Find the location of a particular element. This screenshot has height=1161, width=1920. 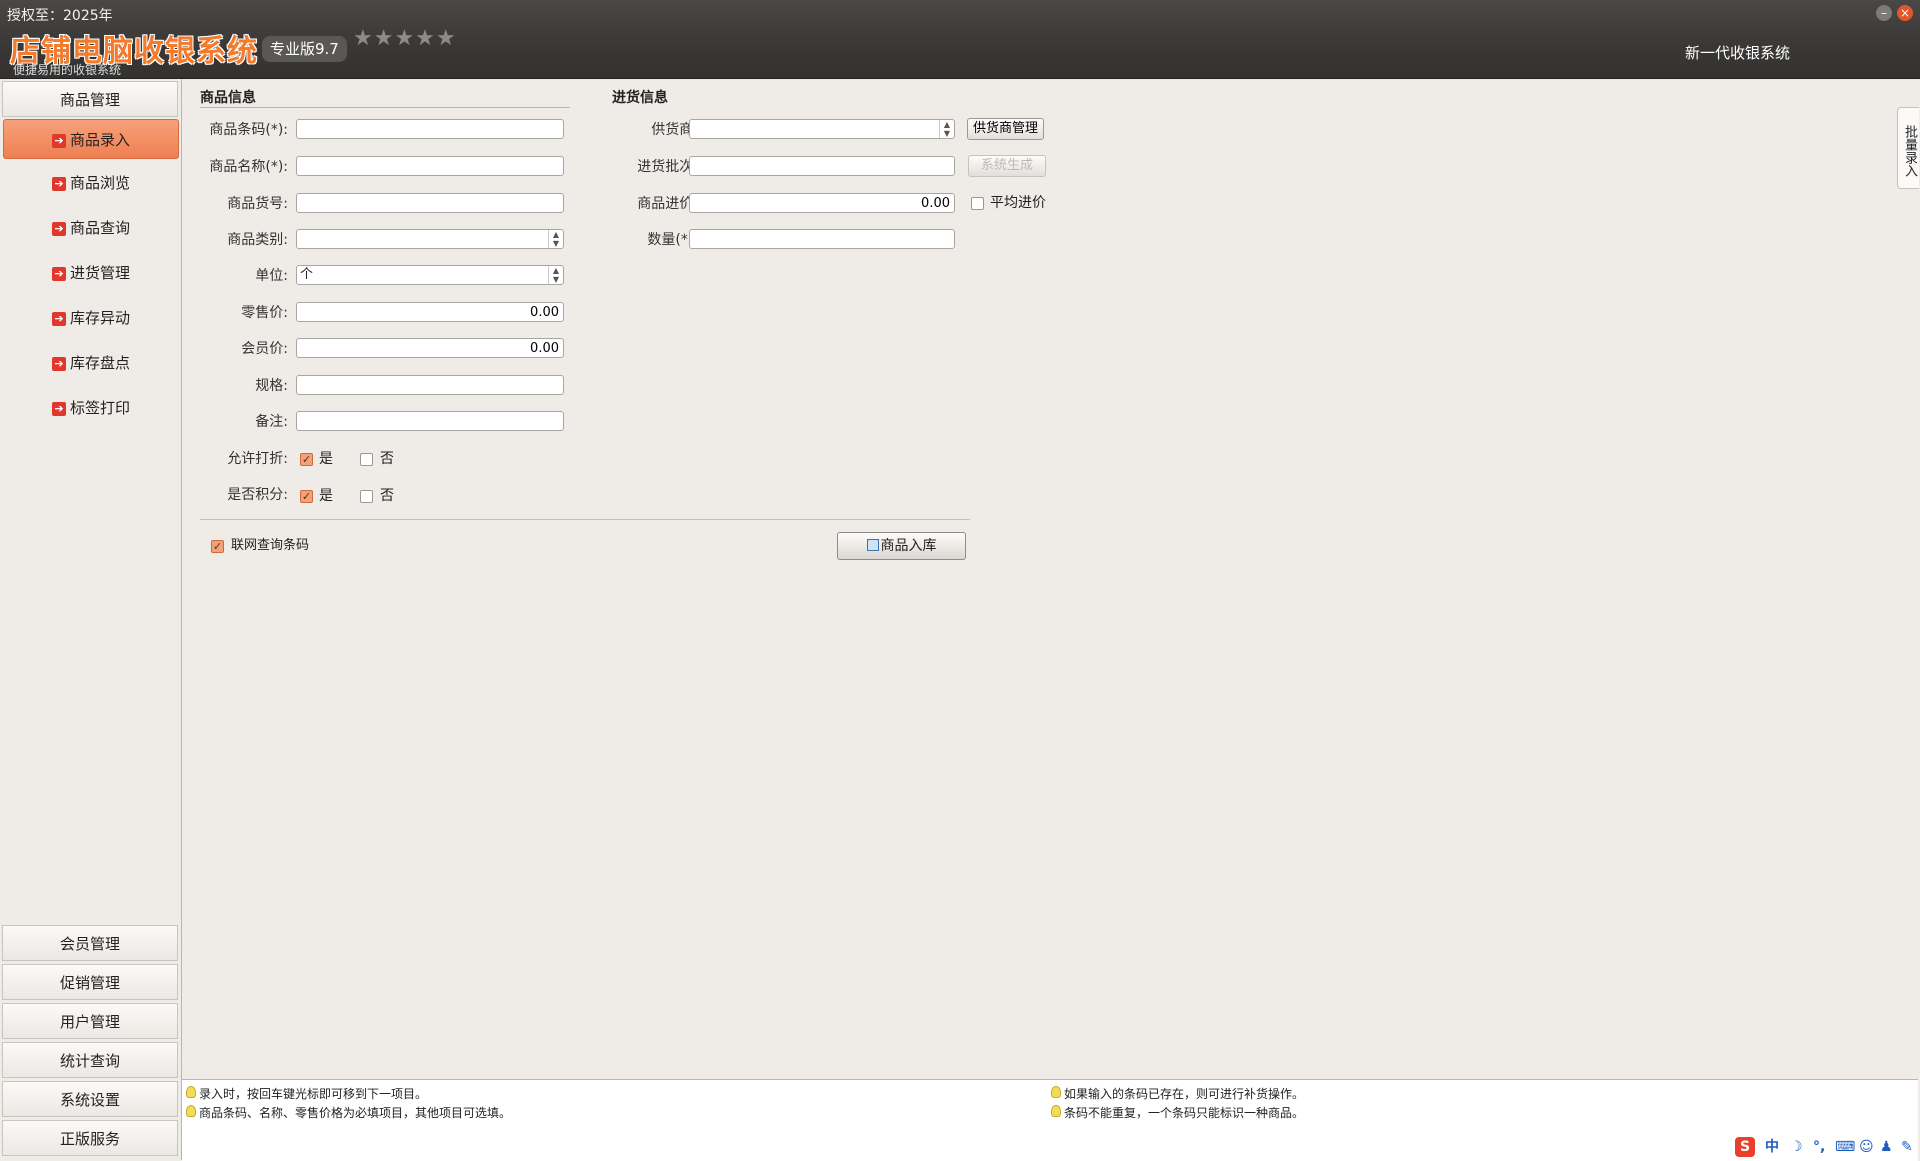

punctuation-icon: °, is located at coordinates (1819, 1147).